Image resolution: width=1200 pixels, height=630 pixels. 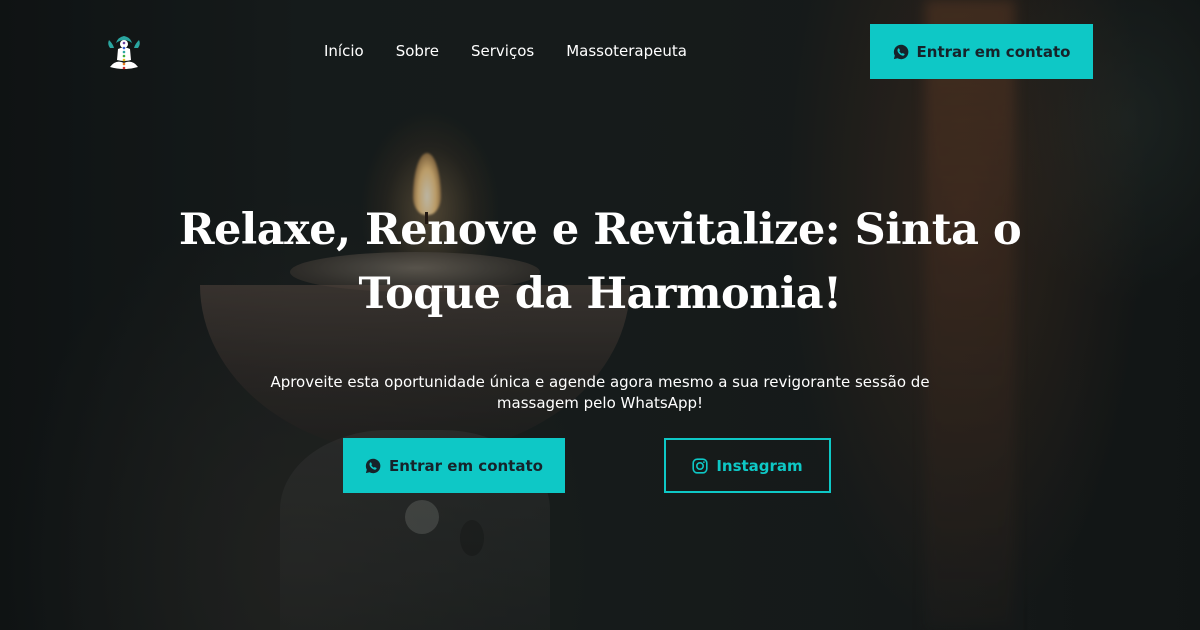 What do you see at coordinates (466, 465) in the screenshot?
I see `hero-contact-label: Entrar em contato` at bounding box center [466, 465].